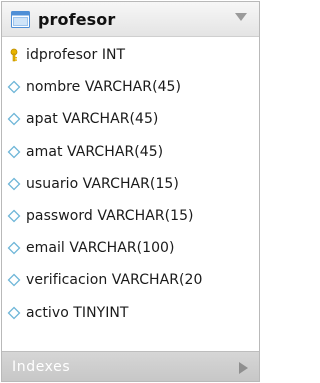 This screenshot has width=320, height=383. I want to click on table-title: profesor, so click(77, 19).